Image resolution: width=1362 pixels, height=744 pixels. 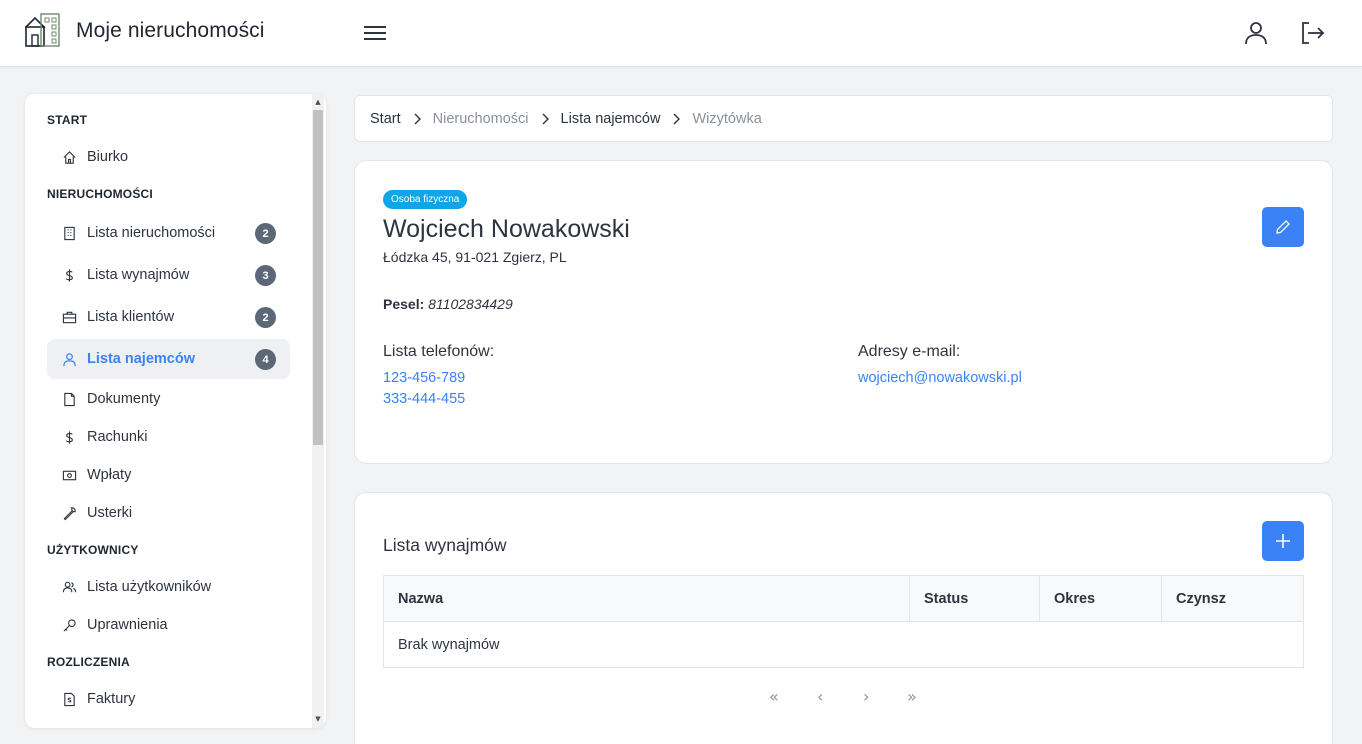 I want to click on count-badge: 3, so click(x=265, y=275).